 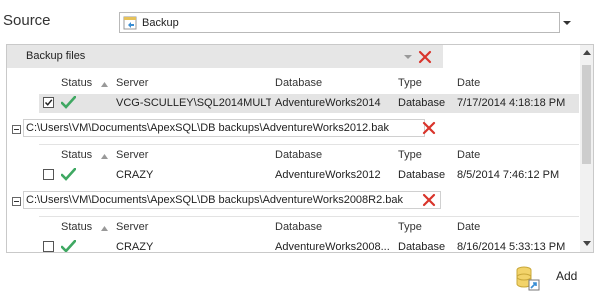 I want to click on group-header-title: Backup files, so click(x=56, y=56).